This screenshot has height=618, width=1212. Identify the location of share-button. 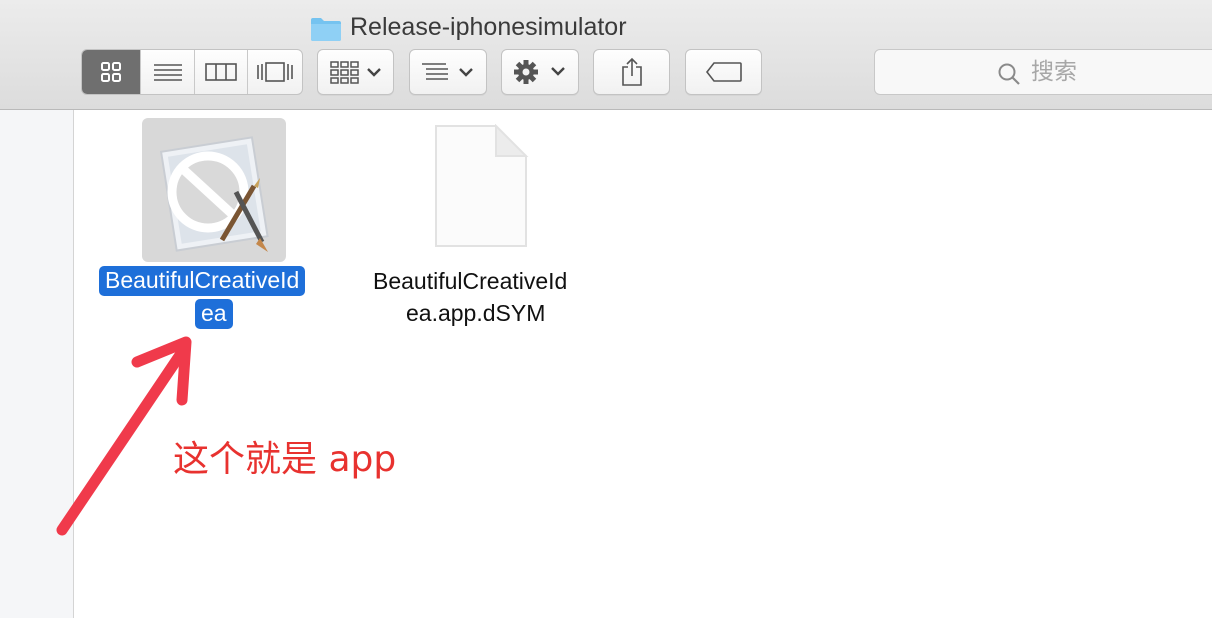
(631, 72).